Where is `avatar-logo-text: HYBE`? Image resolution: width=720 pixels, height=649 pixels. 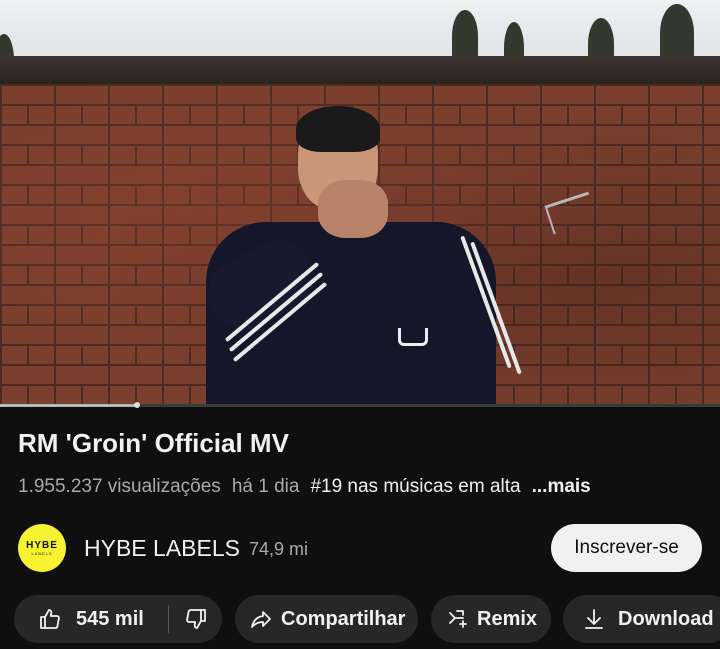
avatar-logo-text: HYBE is located at coordinates (42, 545).